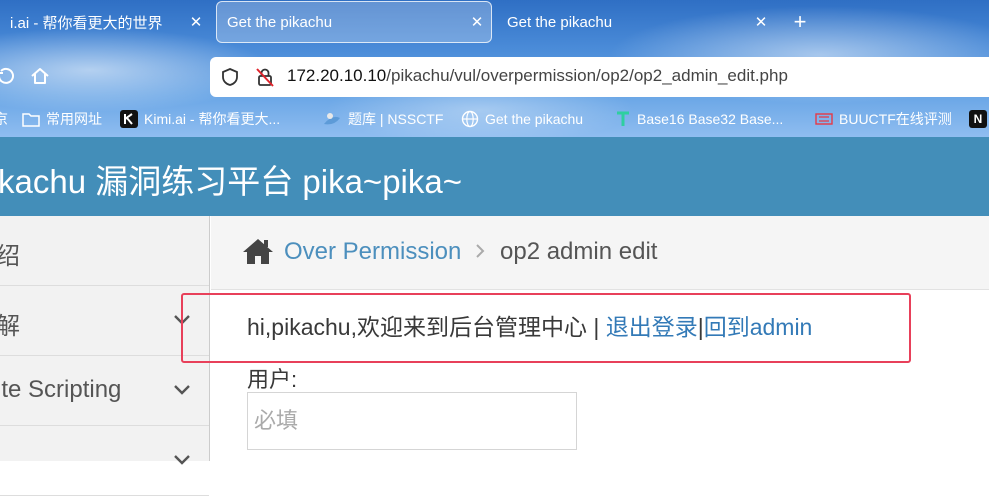  Describe the element at coordinates (372, 252) in the screenshot. I see `breadcrumb-over-permission: Over Permission` at that location.